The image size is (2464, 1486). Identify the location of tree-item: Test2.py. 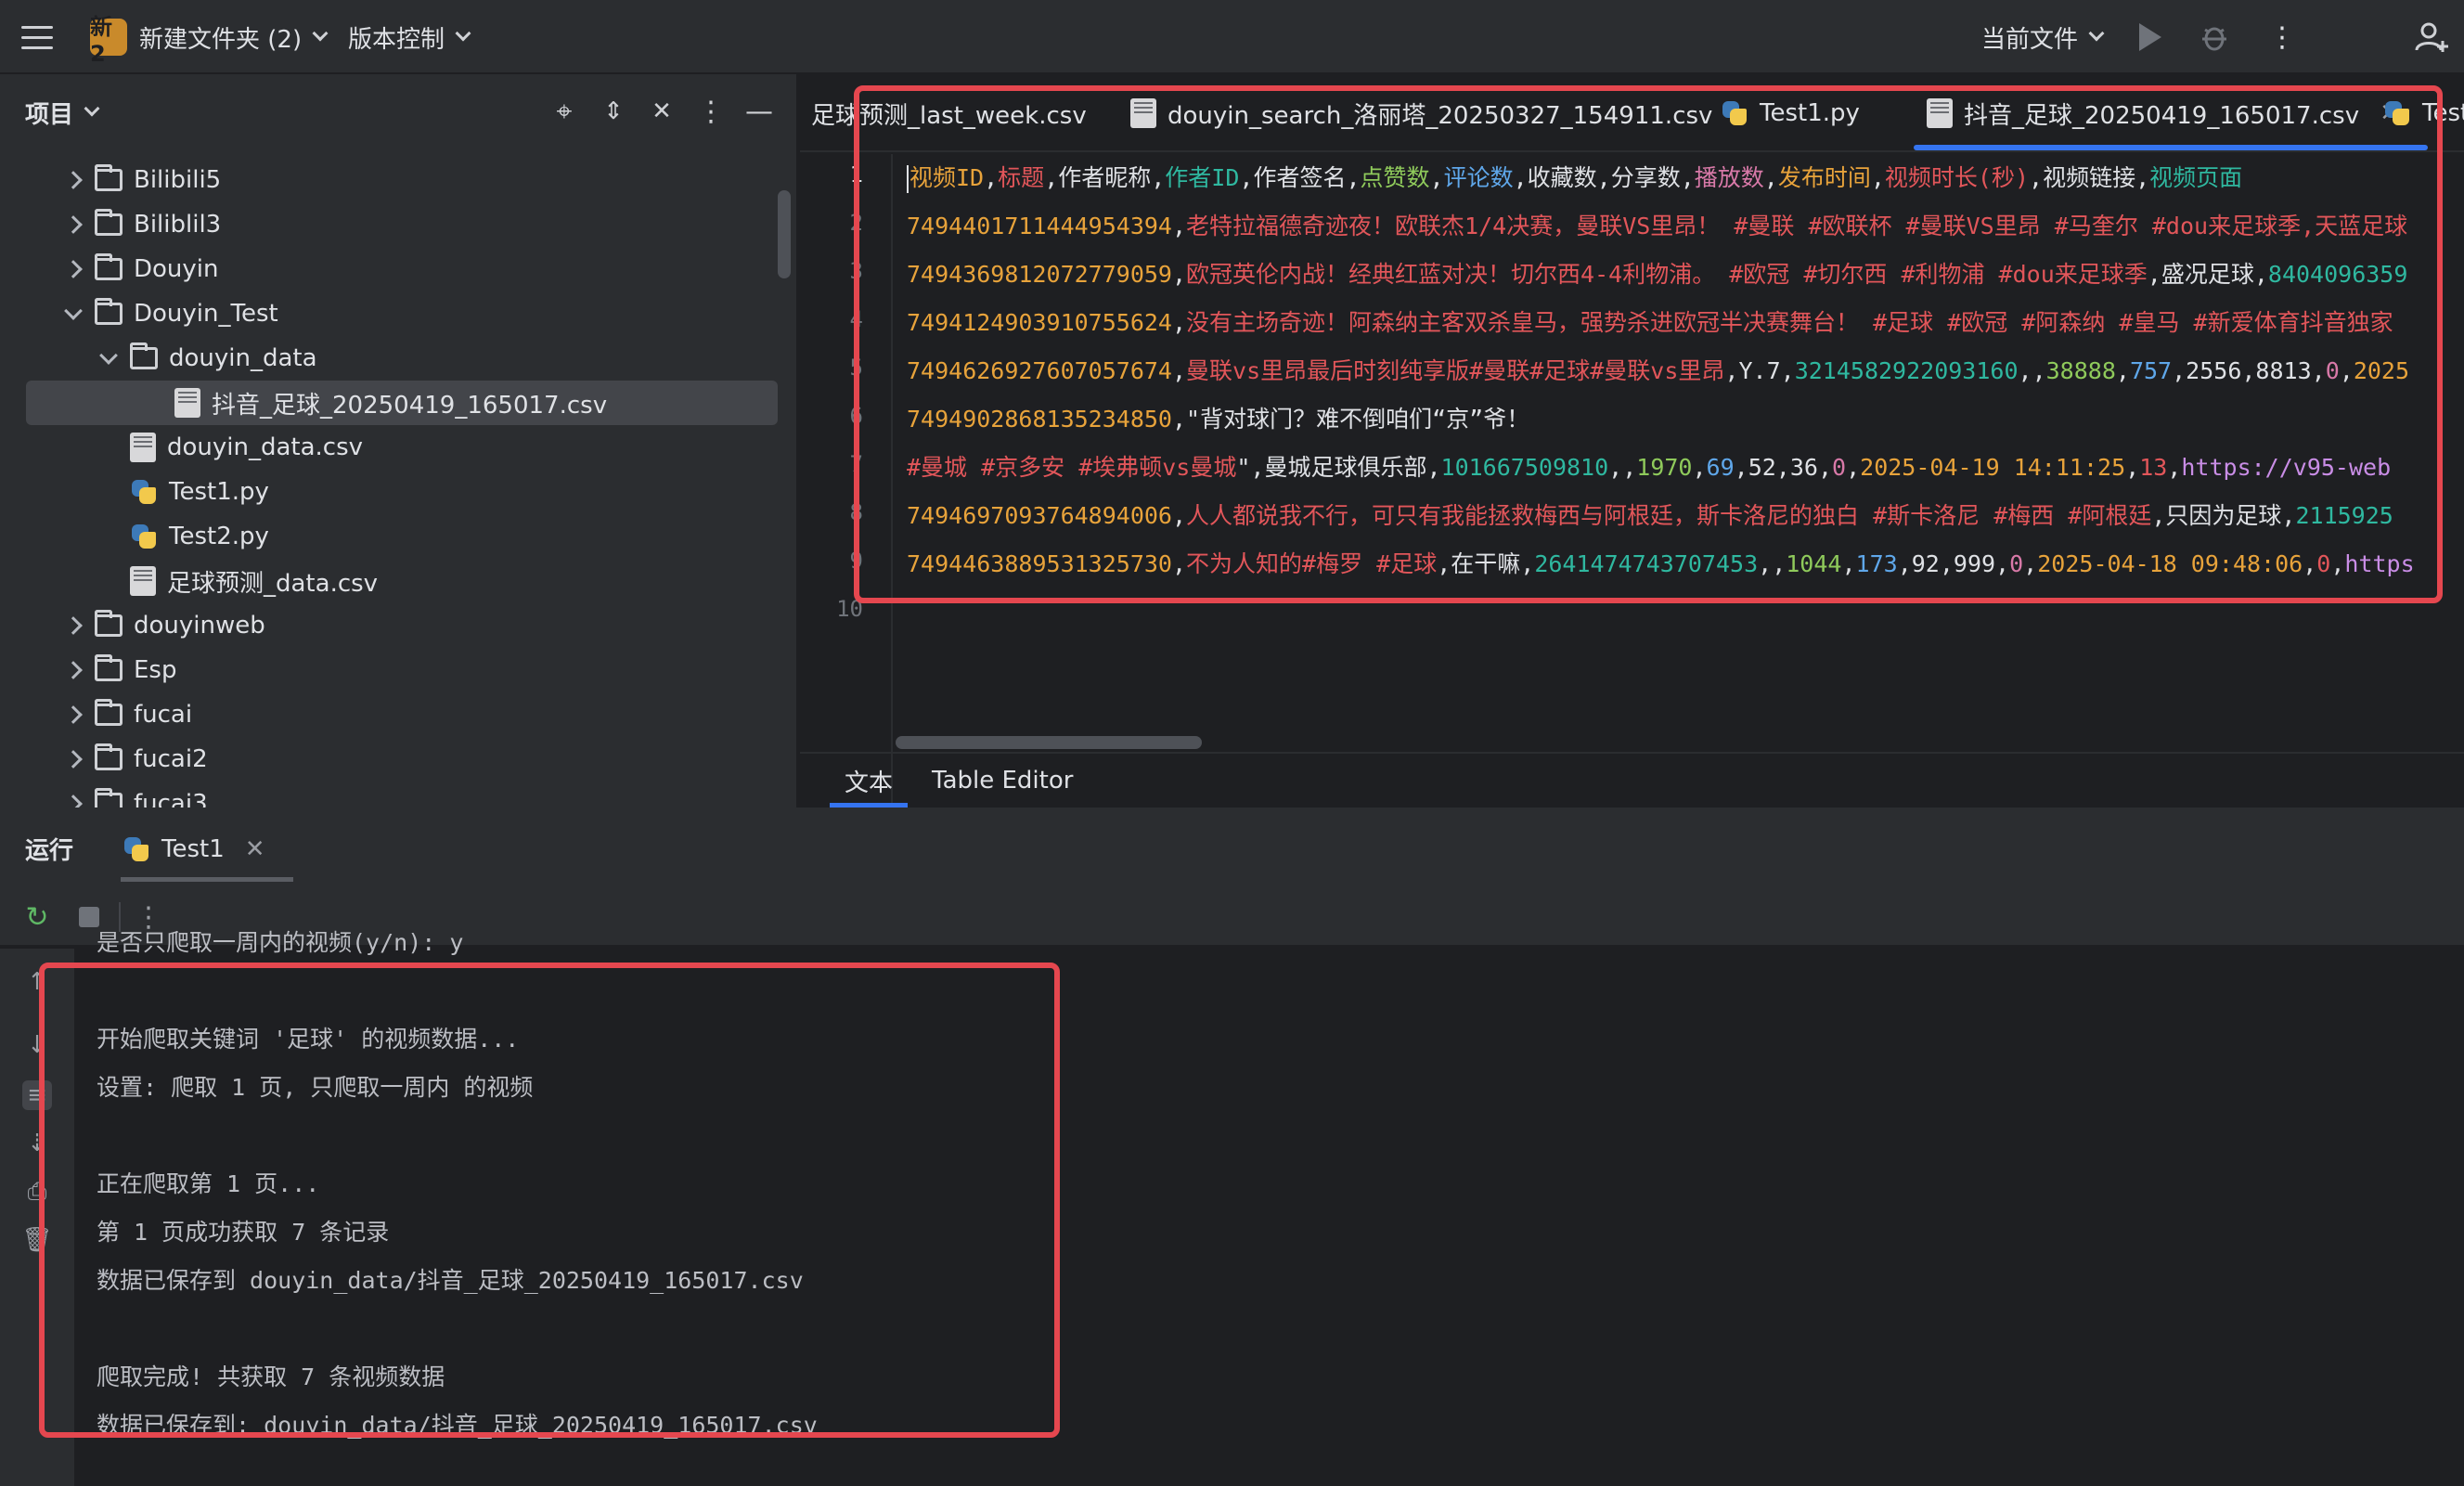
(182, 536).